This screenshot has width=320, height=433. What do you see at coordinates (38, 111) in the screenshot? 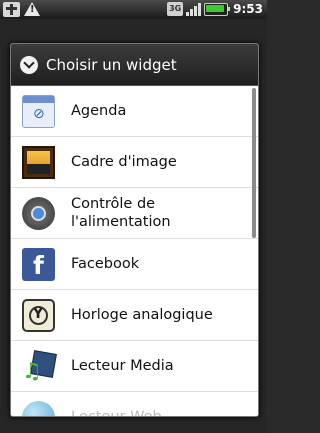
I see `calendar-icon: ⊘` at bounding box center [38, 111].